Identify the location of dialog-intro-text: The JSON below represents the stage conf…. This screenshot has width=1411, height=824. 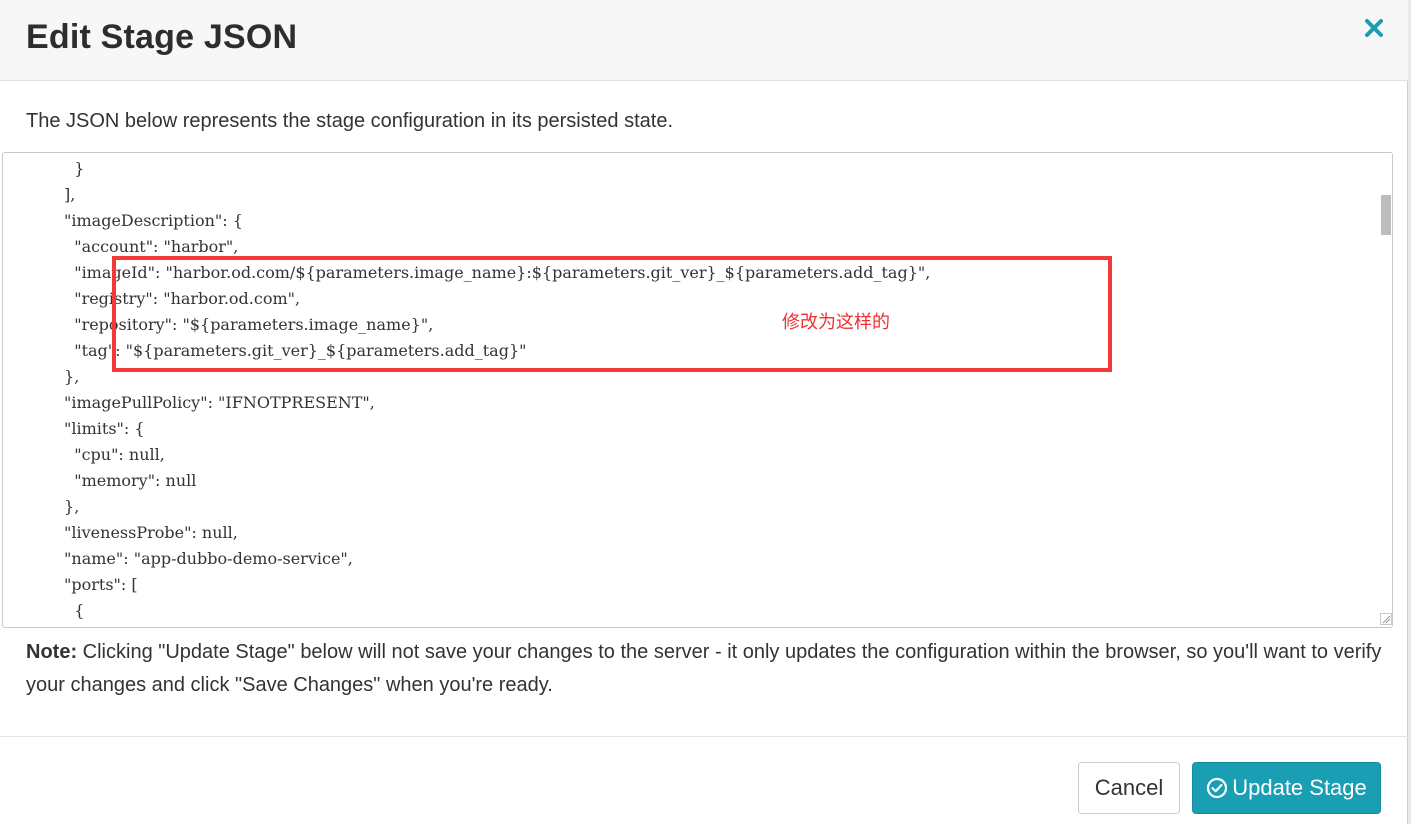
(350, 121).